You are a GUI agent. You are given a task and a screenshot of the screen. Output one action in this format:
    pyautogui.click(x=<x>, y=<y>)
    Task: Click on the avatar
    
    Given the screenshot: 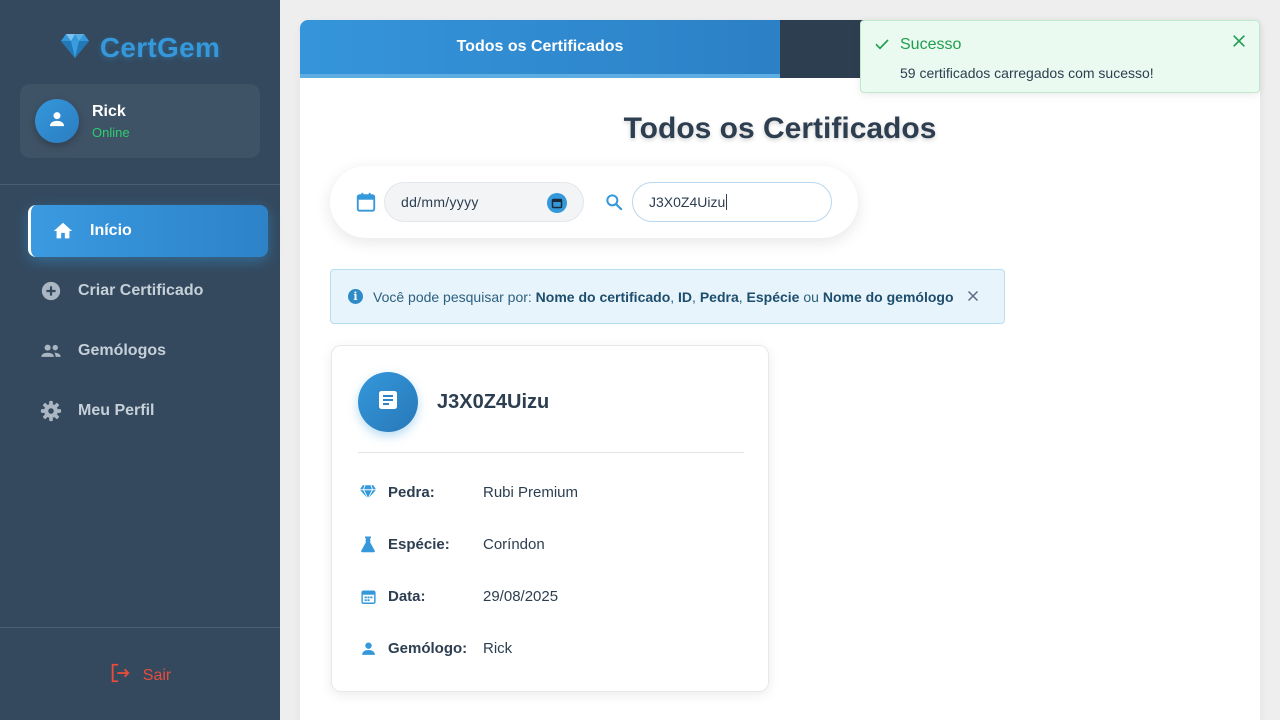 What is the action you would take?
    pyautogui.click(x=57, y=121)
    